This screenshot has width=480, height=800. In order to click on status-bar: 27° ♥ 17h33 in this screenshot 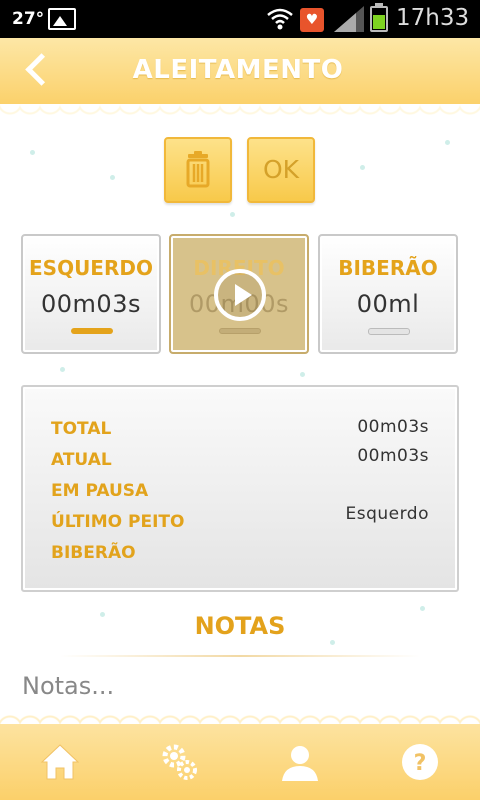, I will do `click(240, 19)`.